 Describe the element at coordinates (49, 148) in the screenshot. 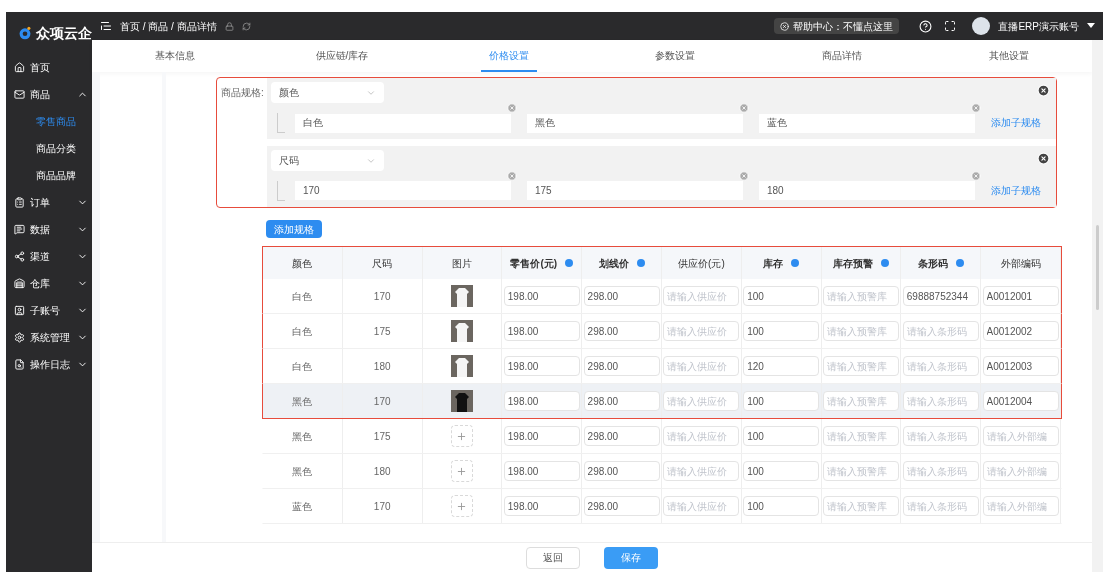

I see `sidebar-subitem: 商品分类` at that location.